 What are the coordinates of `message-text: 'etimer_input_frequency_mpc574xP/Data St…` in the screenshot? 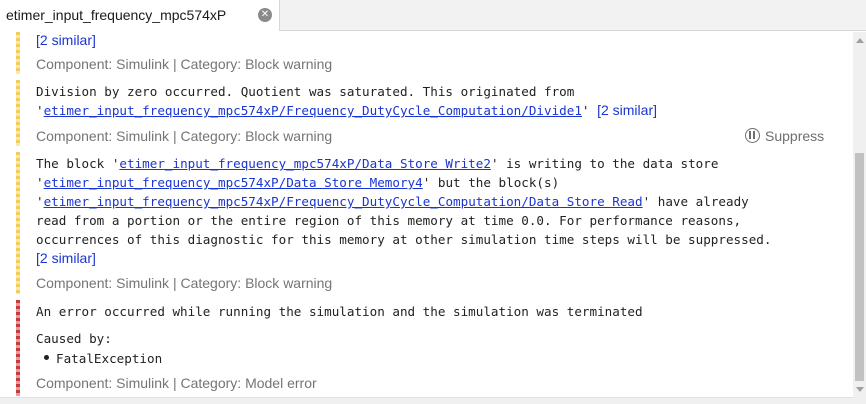 It's located at (298, 182).